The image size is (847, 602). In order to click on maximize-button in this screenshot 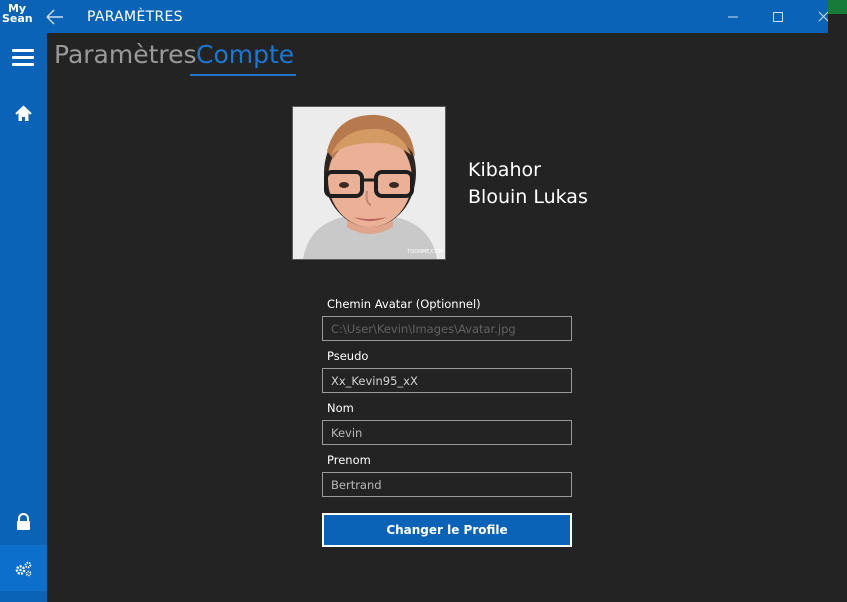, I will do `click(779, 16)`.